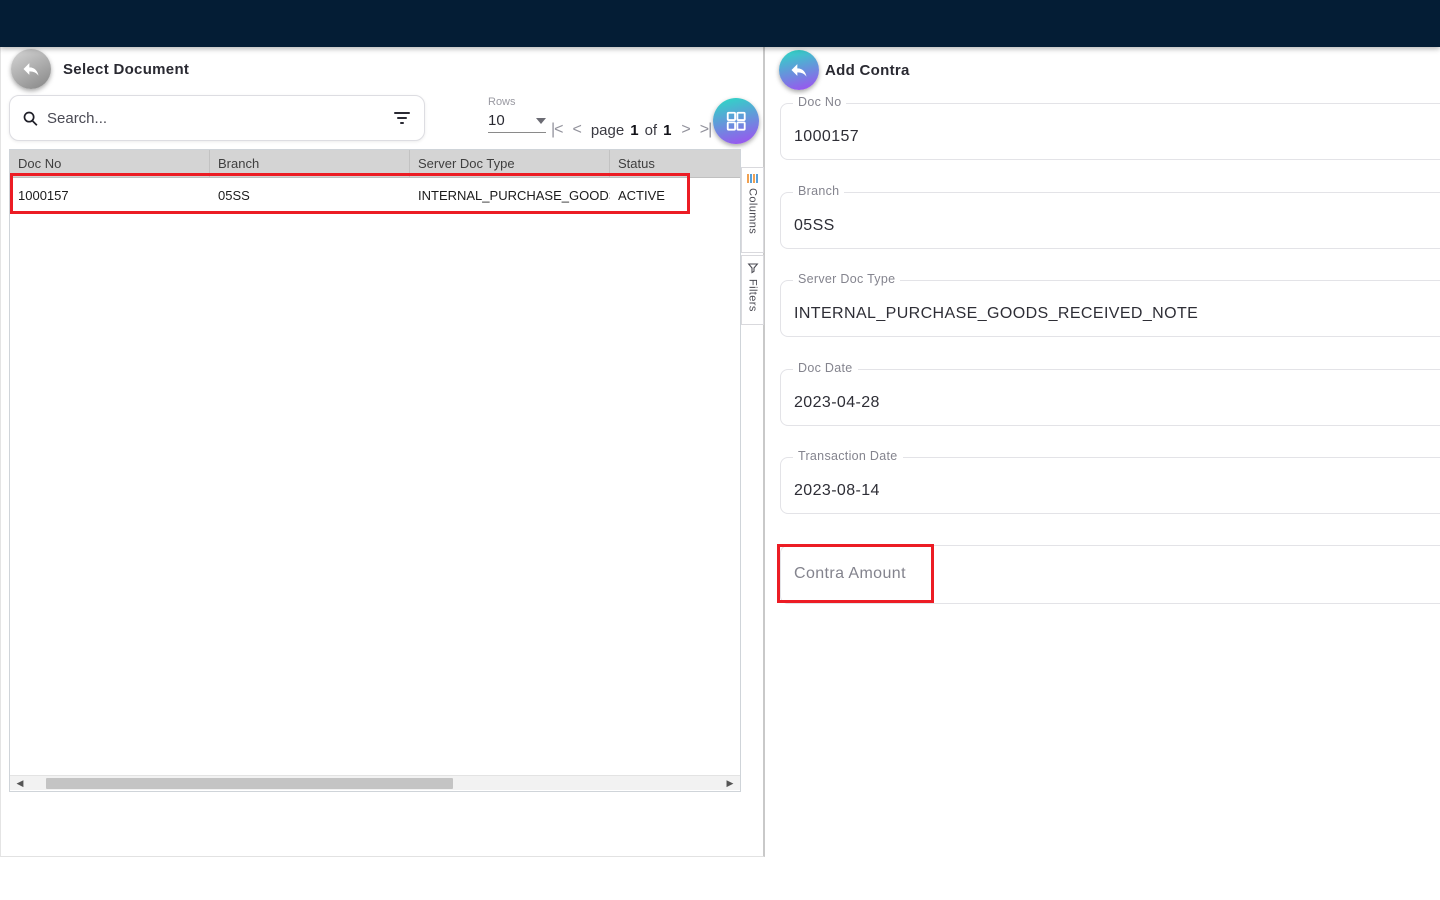 This screenshot has width=1440, height=900. What do you see at coordinates (1110, 574) in the screenshot?
I see `contra-amount-field: Contra Amount` at bounding box center [1110, 574].